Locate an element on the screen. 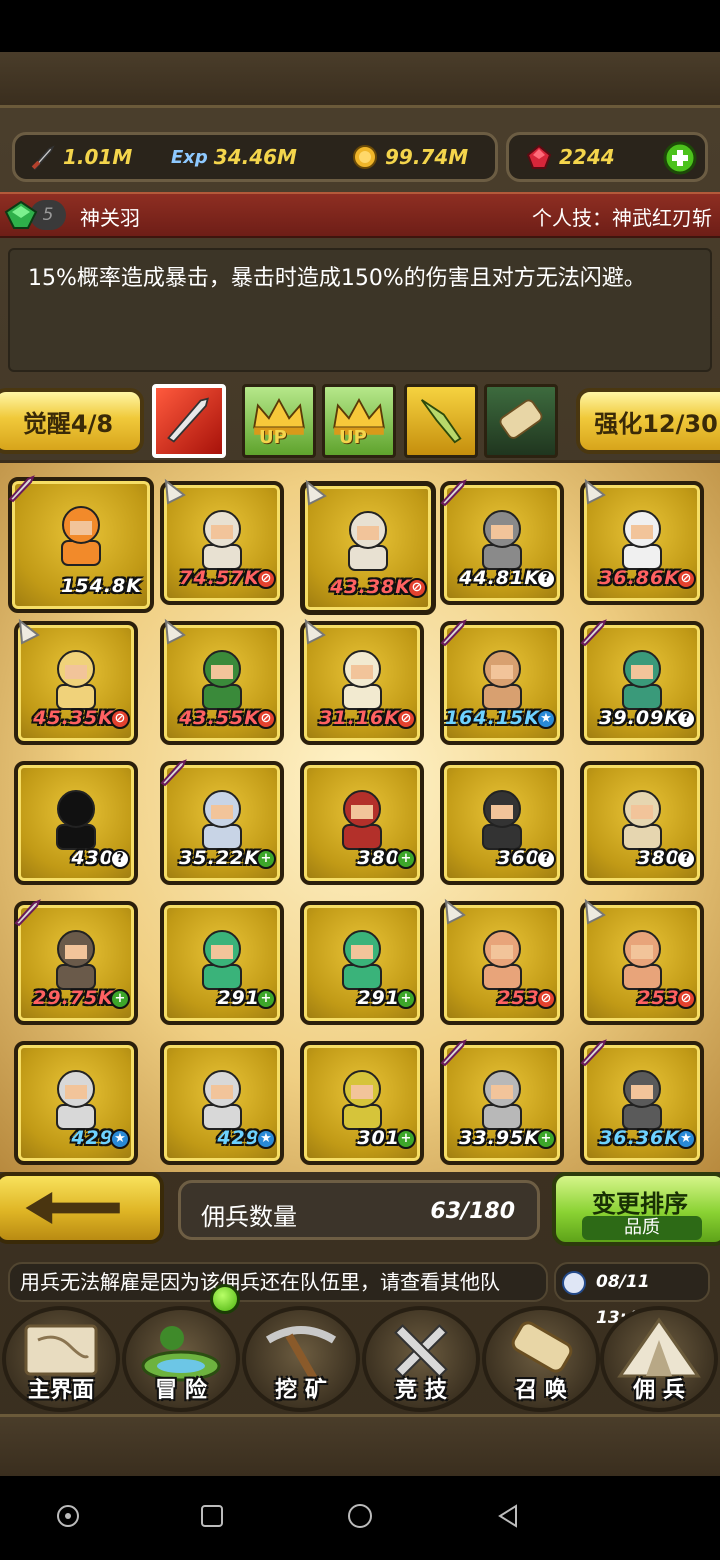  hero-power-value: 31.16K is located at coordinates (359, 718).